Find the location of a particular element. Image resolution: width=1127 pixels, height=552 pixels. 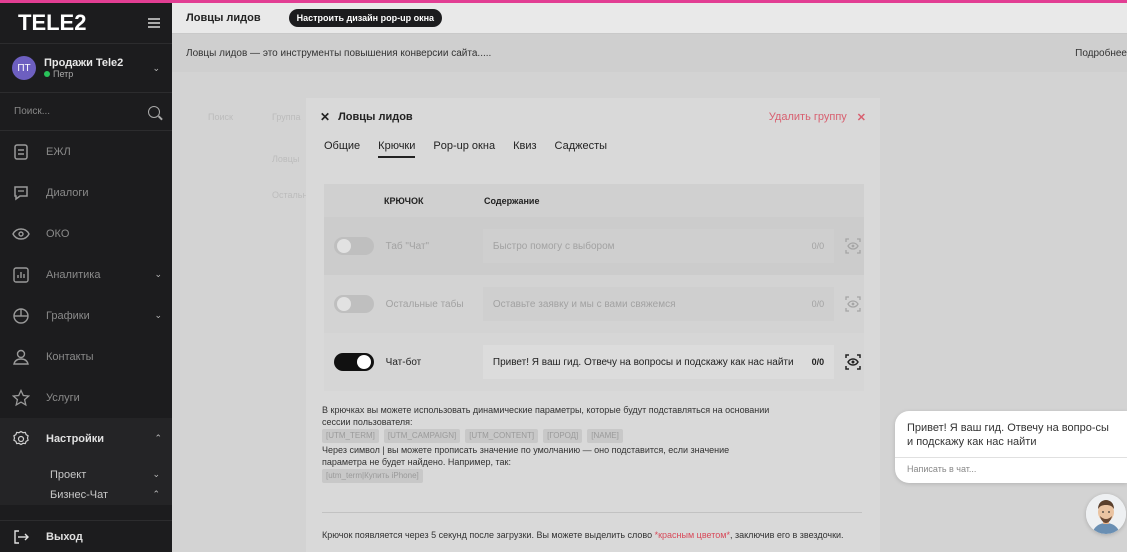

help-line: сессии пользователя: is located at coordinates (367, 422).